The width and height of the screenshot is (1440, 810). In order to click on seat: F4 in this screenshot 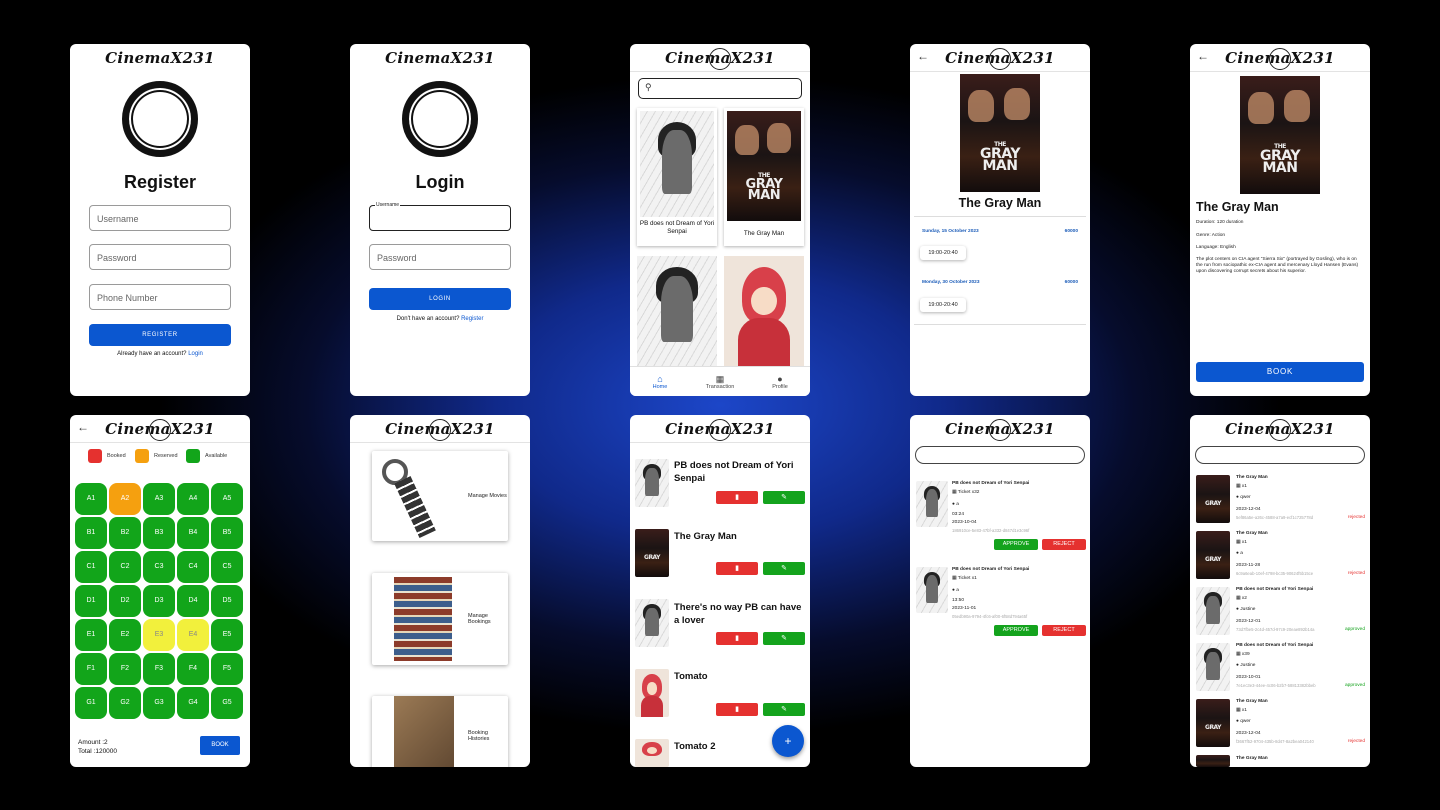, I will do `click(193, 669)`.